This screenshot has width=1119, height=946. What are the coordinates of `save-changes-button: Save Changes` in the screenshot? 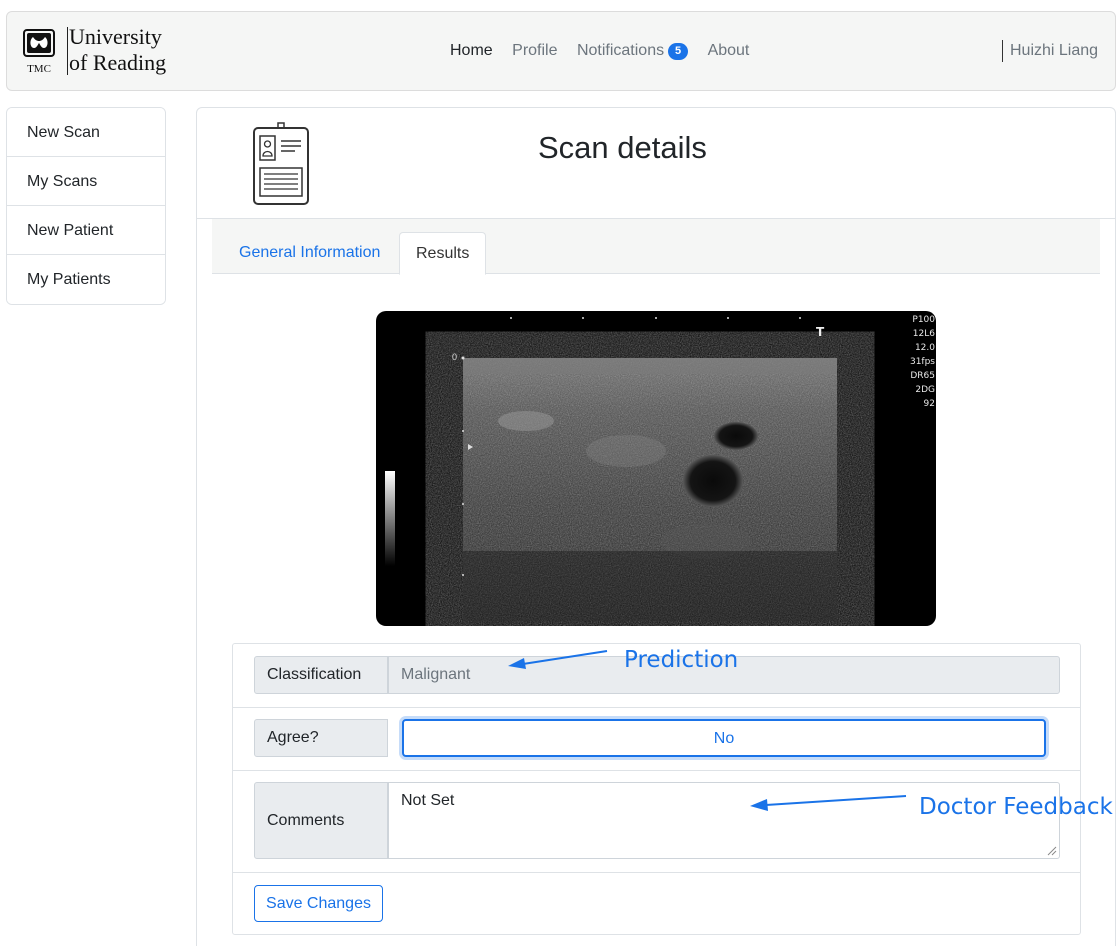 It's located at (318, 903).